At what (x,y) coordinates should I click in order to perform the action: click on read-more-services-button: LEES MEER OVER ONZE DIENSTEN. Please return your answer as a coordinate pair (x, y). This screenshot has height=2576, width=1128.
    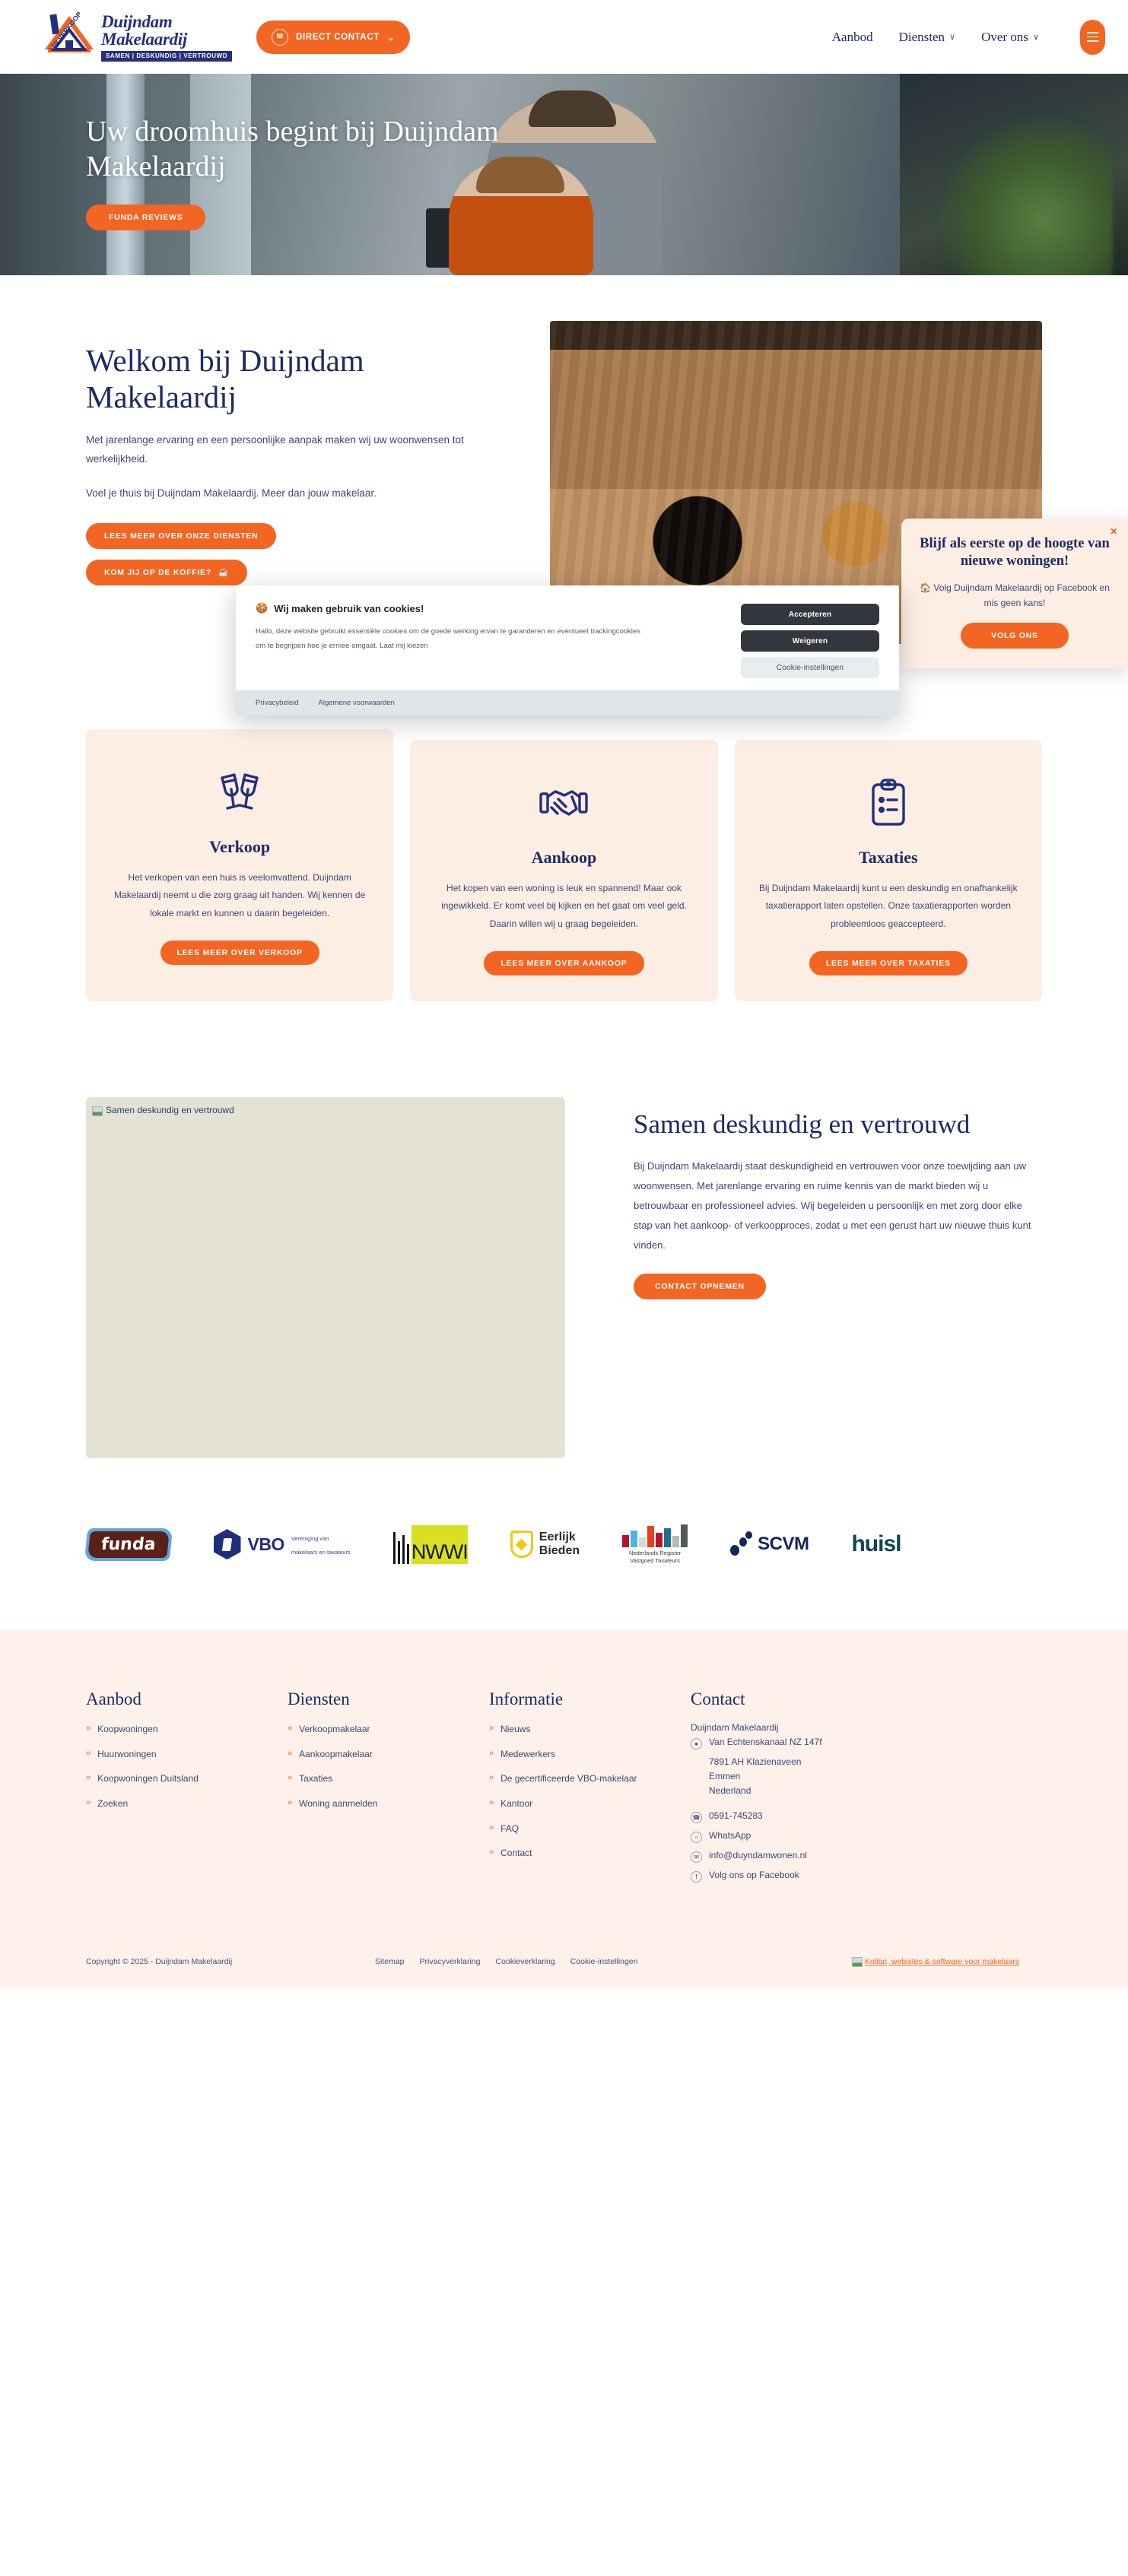
    Looking at the image, I should click on (181, 535).